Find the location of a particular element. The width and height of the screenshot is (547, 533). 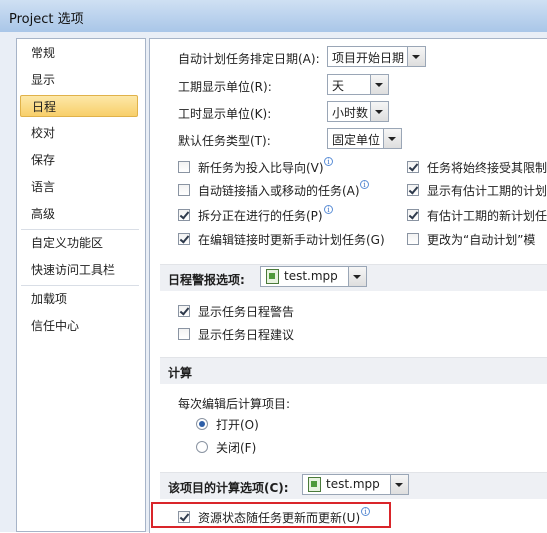

nav-item-save: 保存 is located at coordinates (79, 160).